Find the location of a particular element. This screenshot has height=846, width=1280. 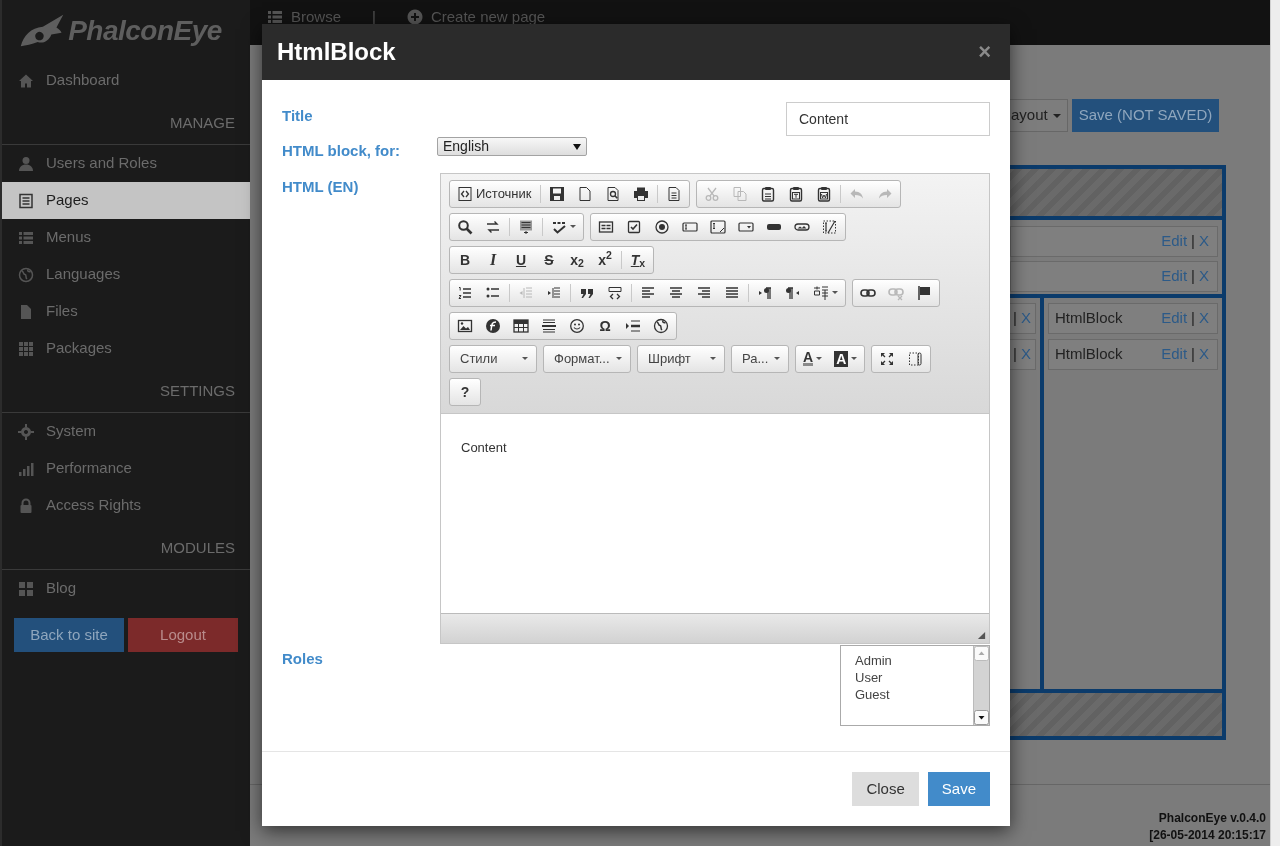

blank-page-icon is located at coordinates (584, 193).